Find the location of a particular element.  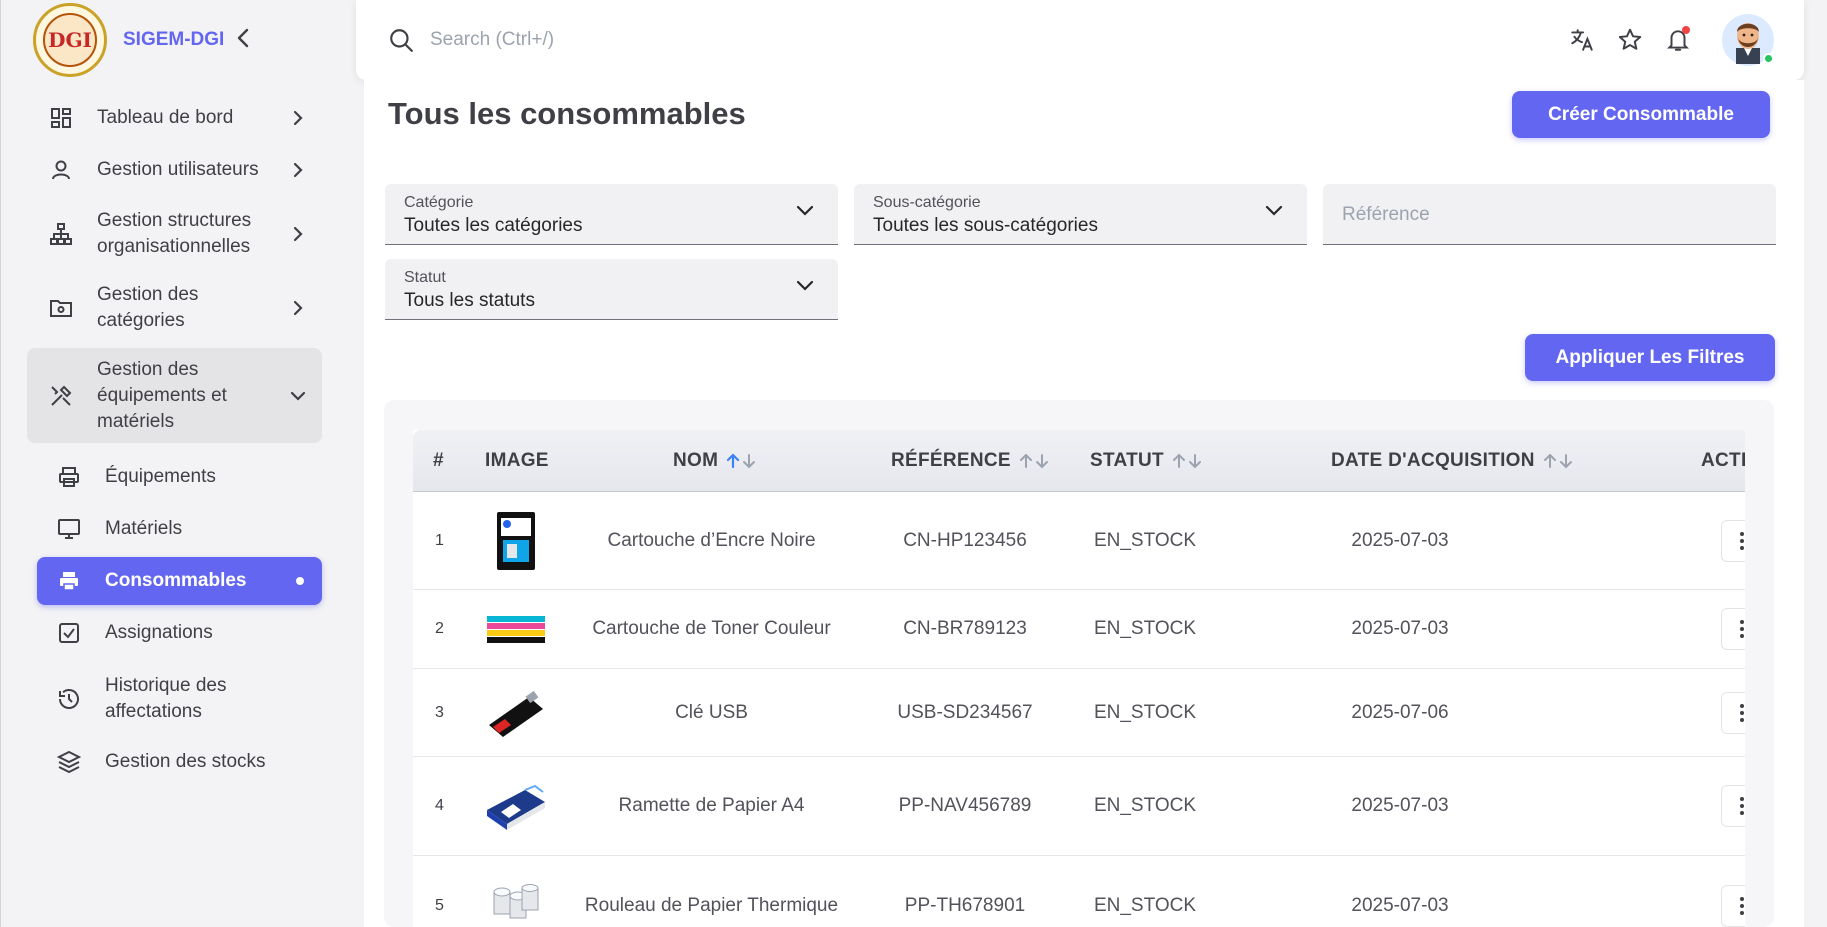

search-icon is located at coordinates (401, 40).